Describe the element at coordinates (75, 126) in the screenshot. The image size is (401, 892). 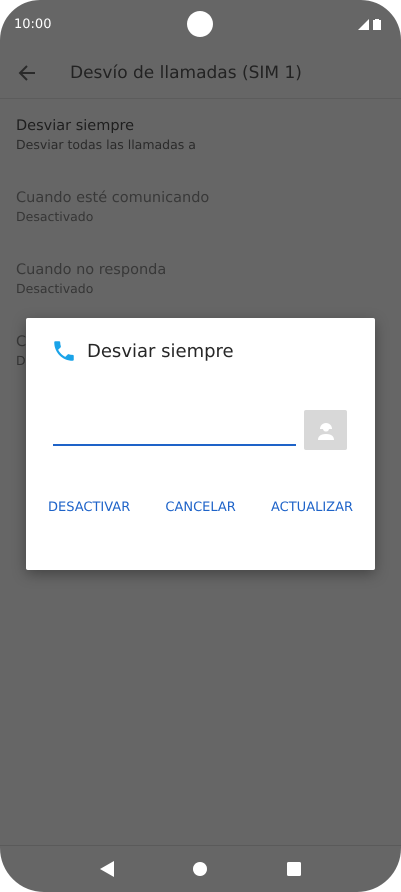
I see `setting-title: Desviar siempre` at that location.